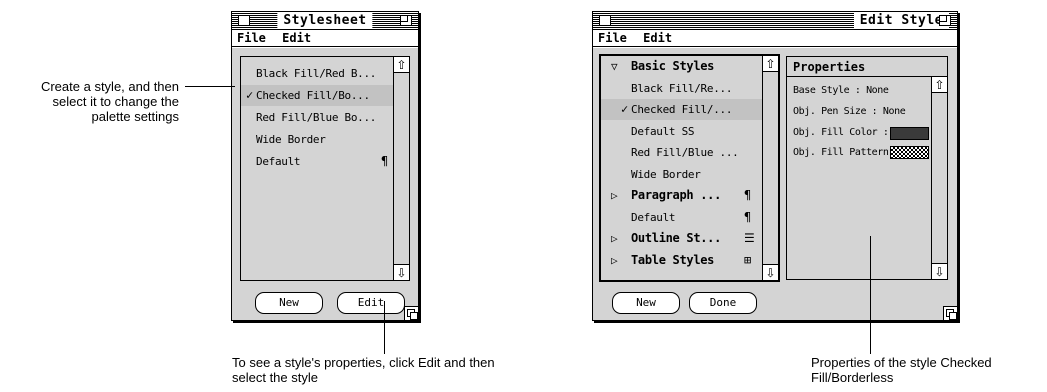 Image resolution: width=1047 pixels, height=392 pixels. I want to click on style-list-item-label: Wide Border, so click(291, 139).